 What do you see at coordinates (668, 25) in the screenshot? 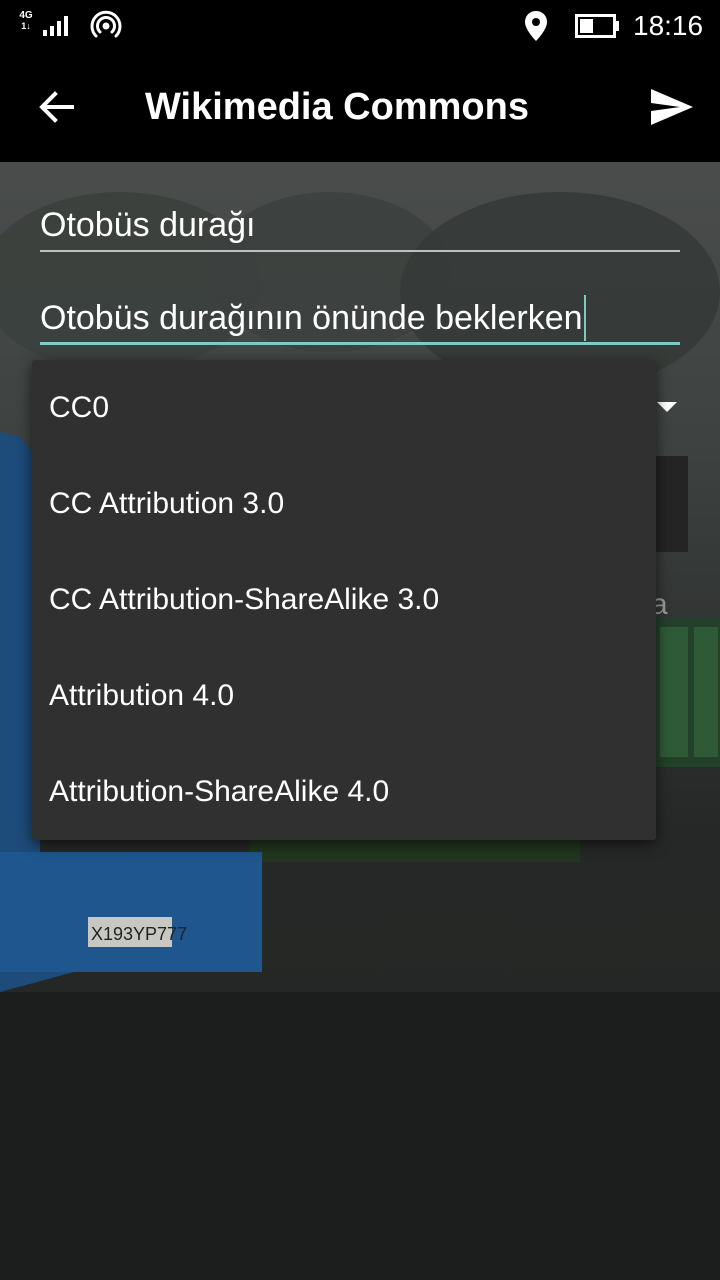
I see `status-time: 18:16` at bounding box center [668, 25].